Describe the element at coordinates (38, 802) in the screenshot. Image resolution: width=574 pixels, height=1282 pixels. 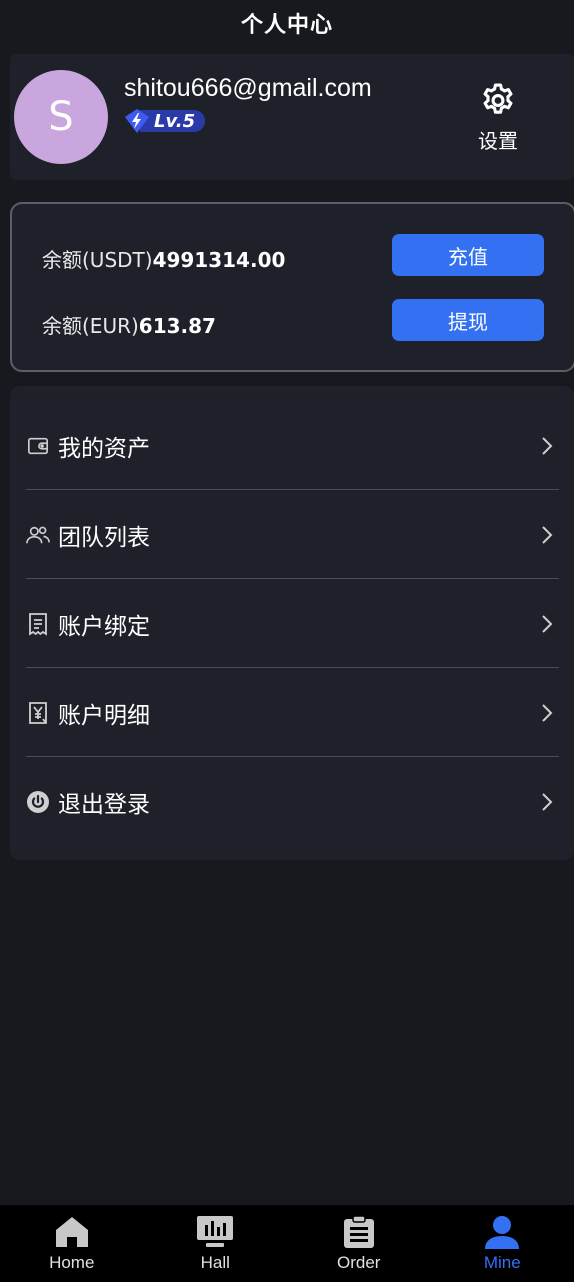
I see `power-icon` at that location.